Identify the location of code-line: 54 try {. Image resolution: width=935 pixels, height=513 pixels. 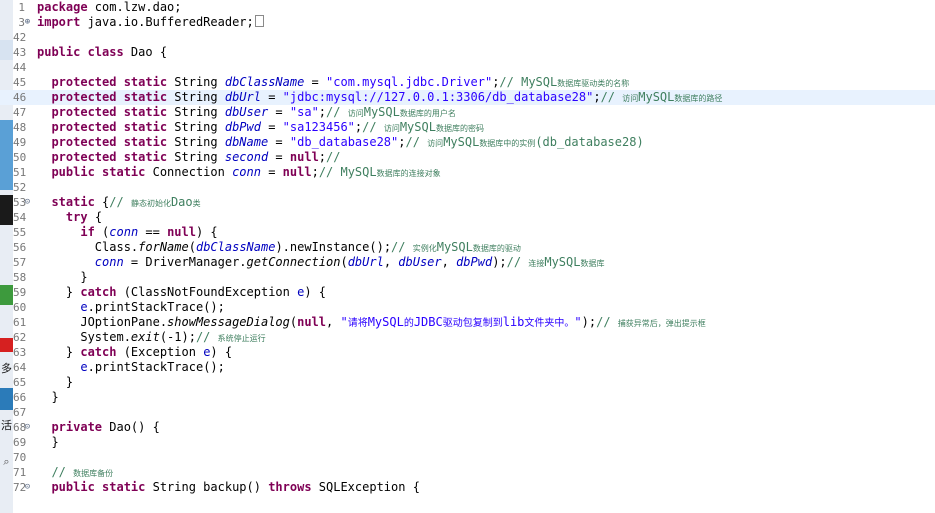
(467, 217).